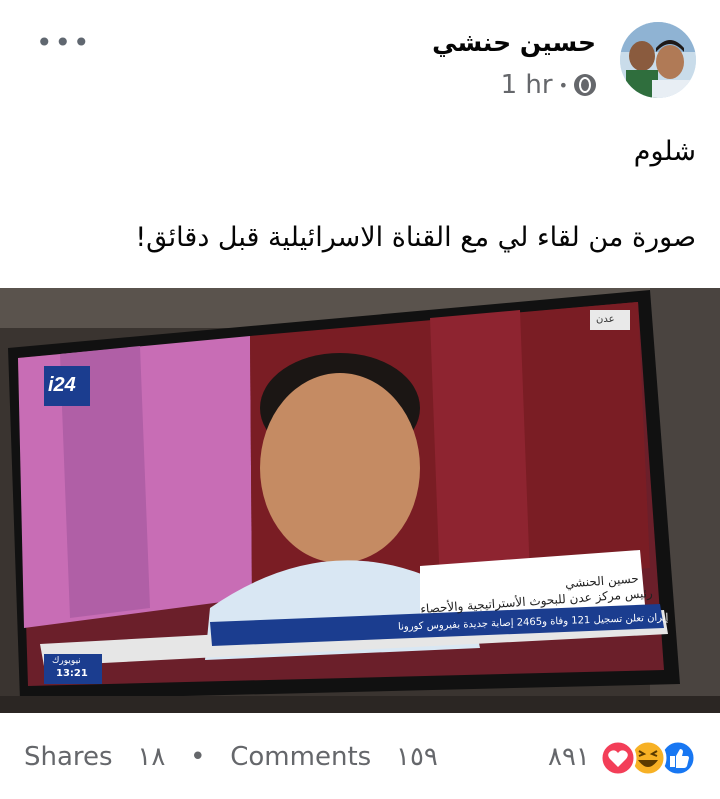 This screenshot has width=720, height=799. I want to click on post-time: 1 hr, so click(527, 85).